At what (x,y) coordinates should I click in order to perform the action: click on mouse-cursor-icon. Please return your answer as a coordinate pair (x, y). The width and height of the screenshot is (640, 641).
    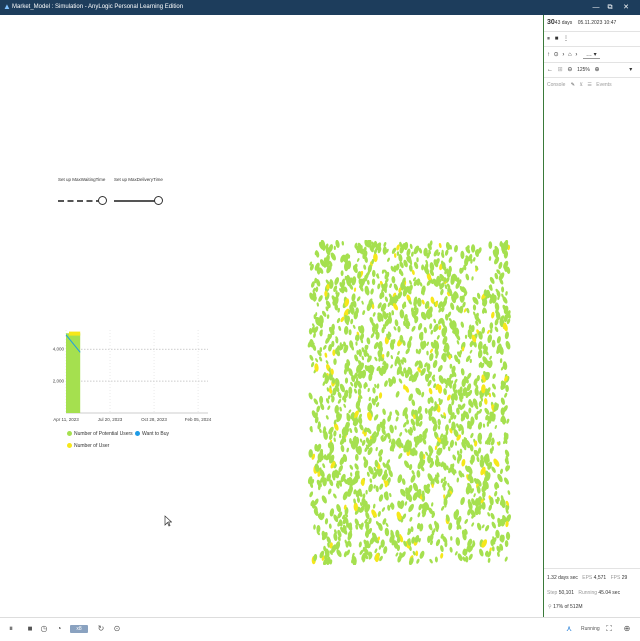
    Looking at the image, I should click on (168, 521).